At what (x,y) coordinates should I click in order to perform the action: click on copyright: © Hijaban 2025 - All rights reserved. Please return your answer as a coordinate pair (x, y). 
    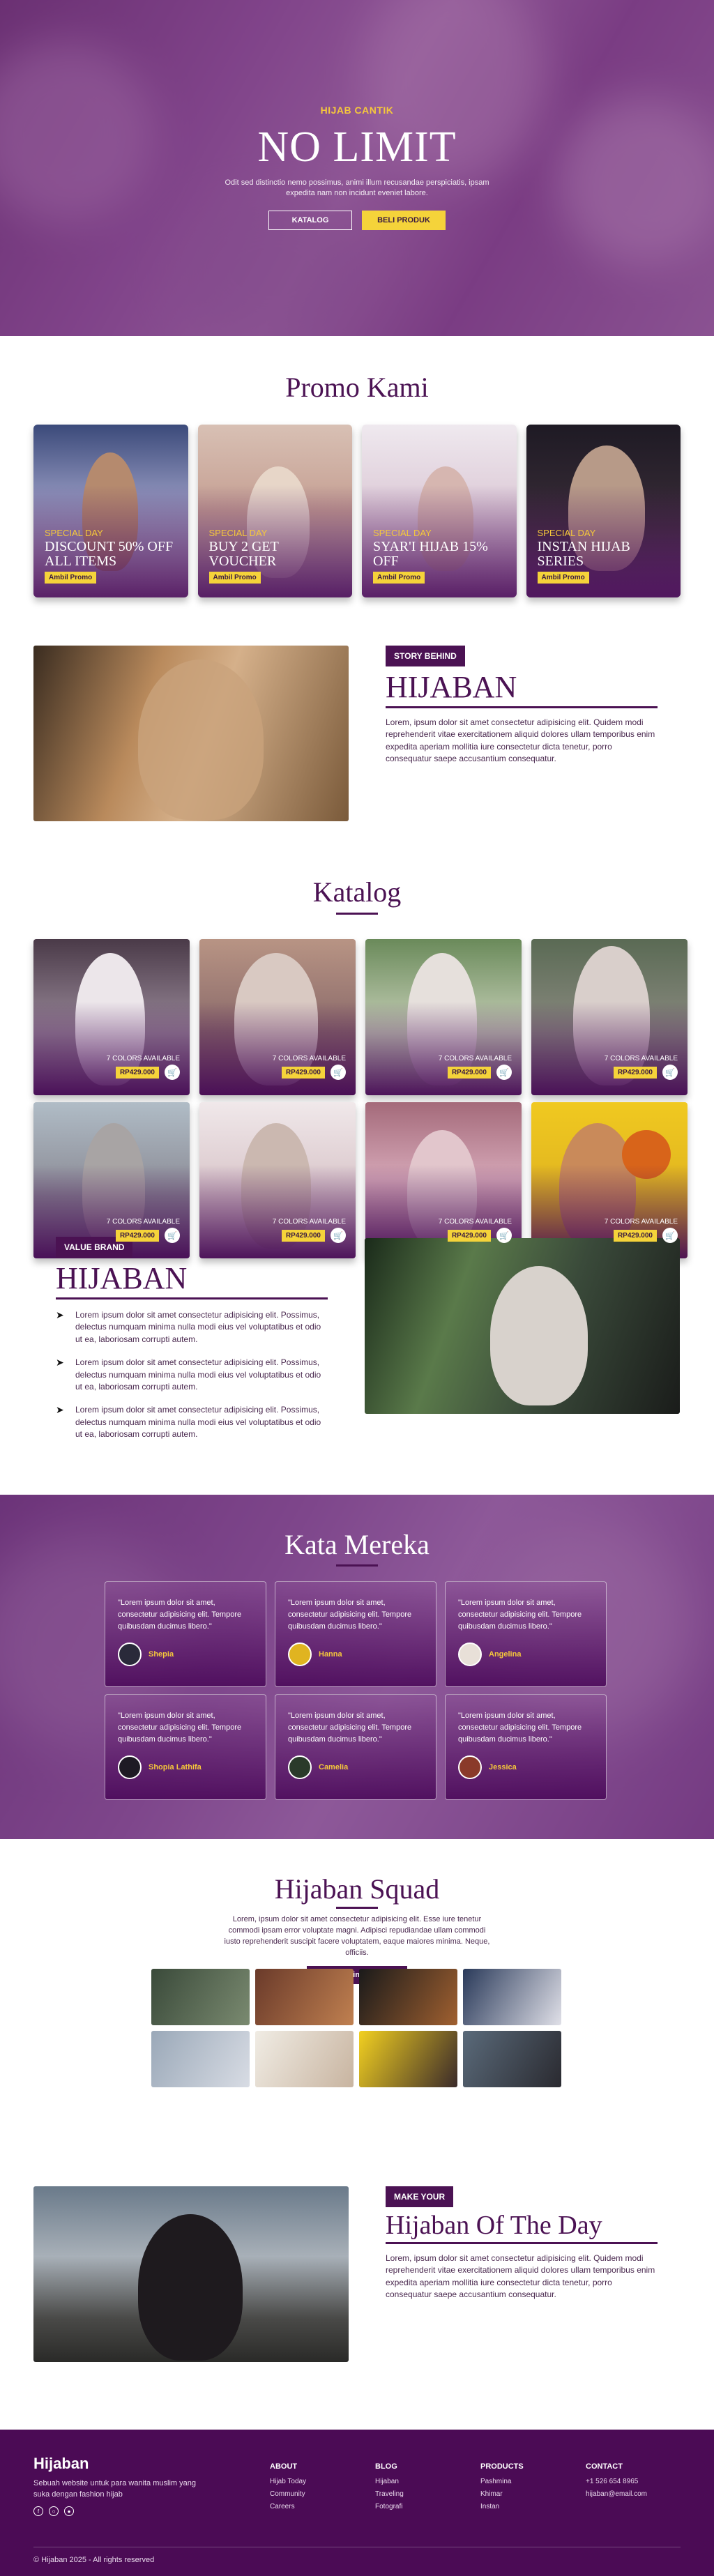
    Looking at the image, I should click on (94, 2560).